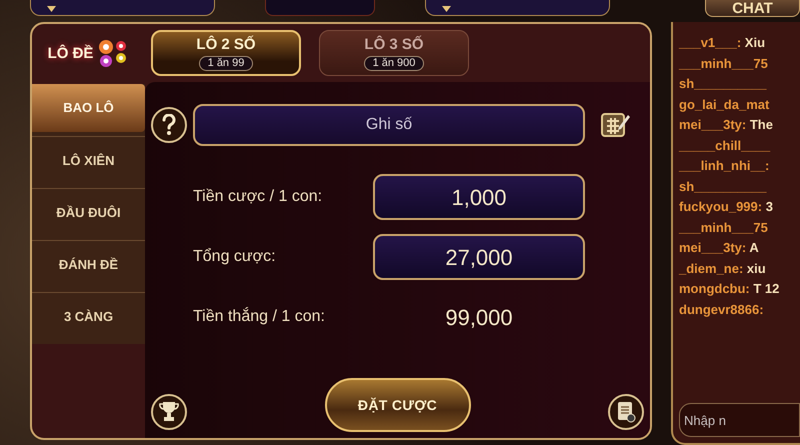  I want to click on document-clock-icon, so click(626, 412).